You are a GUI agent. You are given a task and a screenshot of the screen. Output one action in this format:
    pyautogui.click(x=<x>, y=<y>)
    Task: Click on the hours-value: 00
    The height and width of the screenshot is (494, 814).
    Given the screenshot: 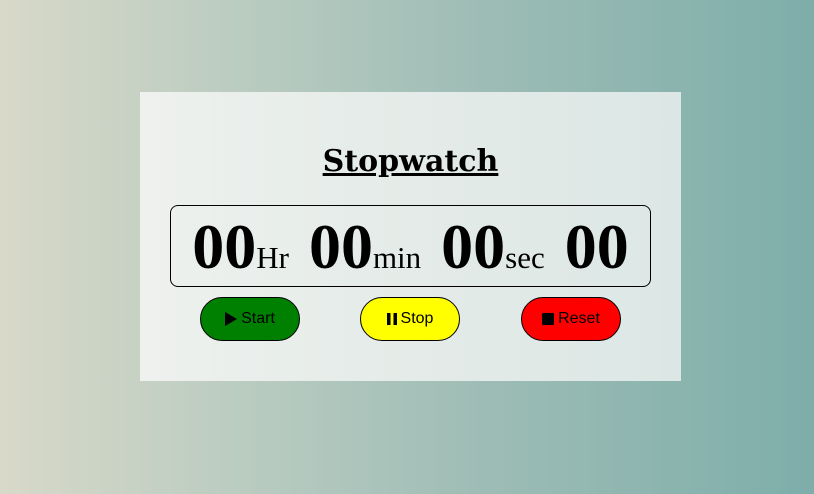 What is the action you would take?
    pyautogui.click(x=224, y=246)
    